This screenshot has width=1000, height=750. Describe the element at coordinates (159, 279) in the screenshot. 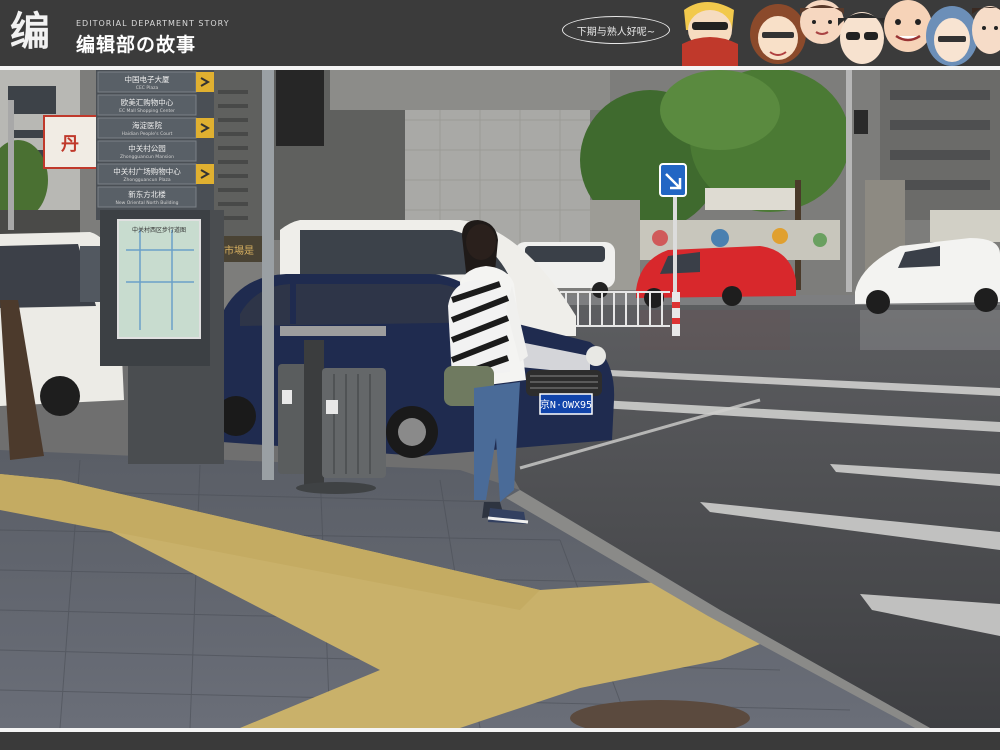

I see `area-map-panel` at that location.